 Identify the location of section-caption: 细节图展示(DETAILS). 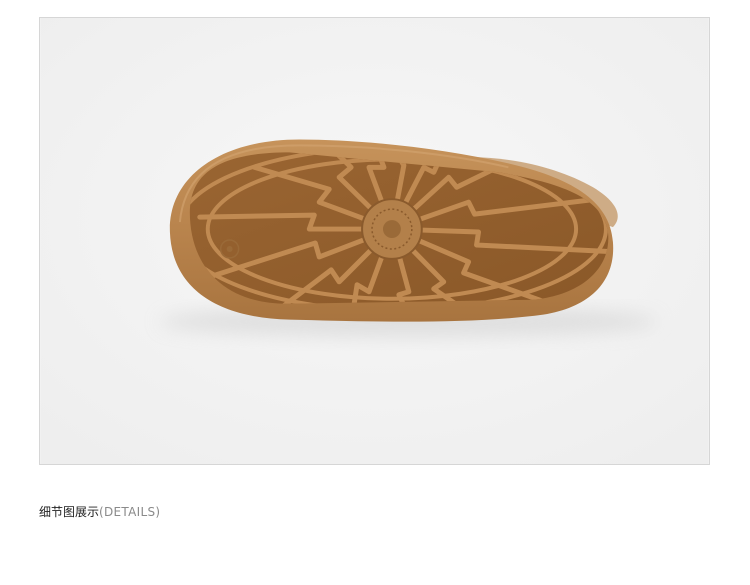
(99, 512).